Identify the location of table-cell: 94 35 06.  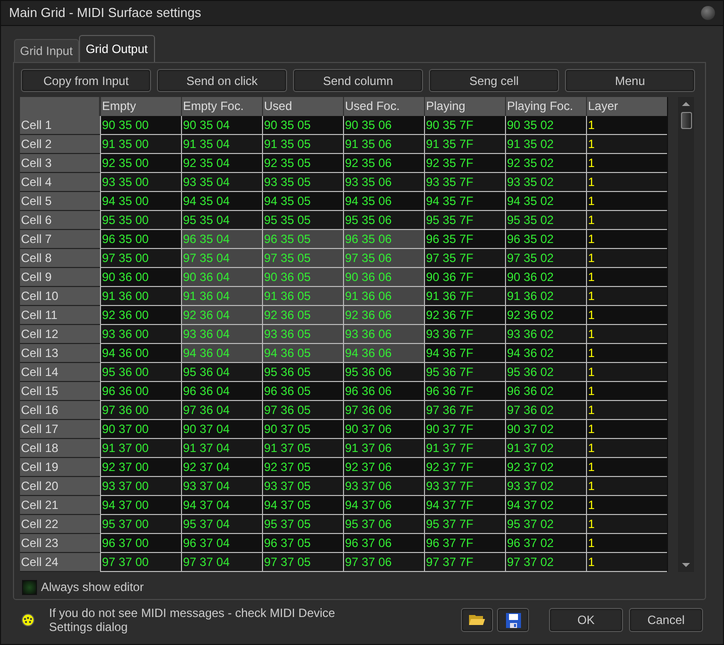
(383, 201).